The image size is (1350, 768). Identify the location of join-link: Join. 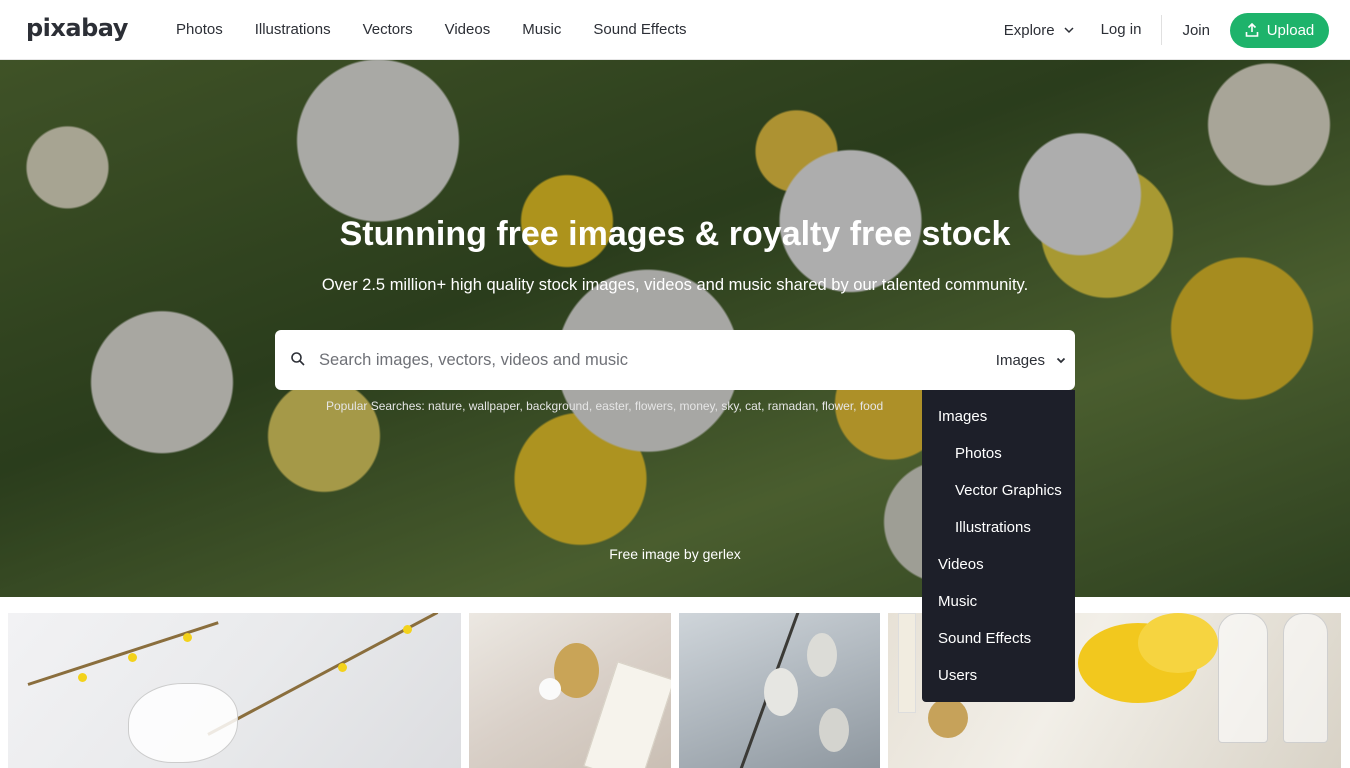
(1196, 30).